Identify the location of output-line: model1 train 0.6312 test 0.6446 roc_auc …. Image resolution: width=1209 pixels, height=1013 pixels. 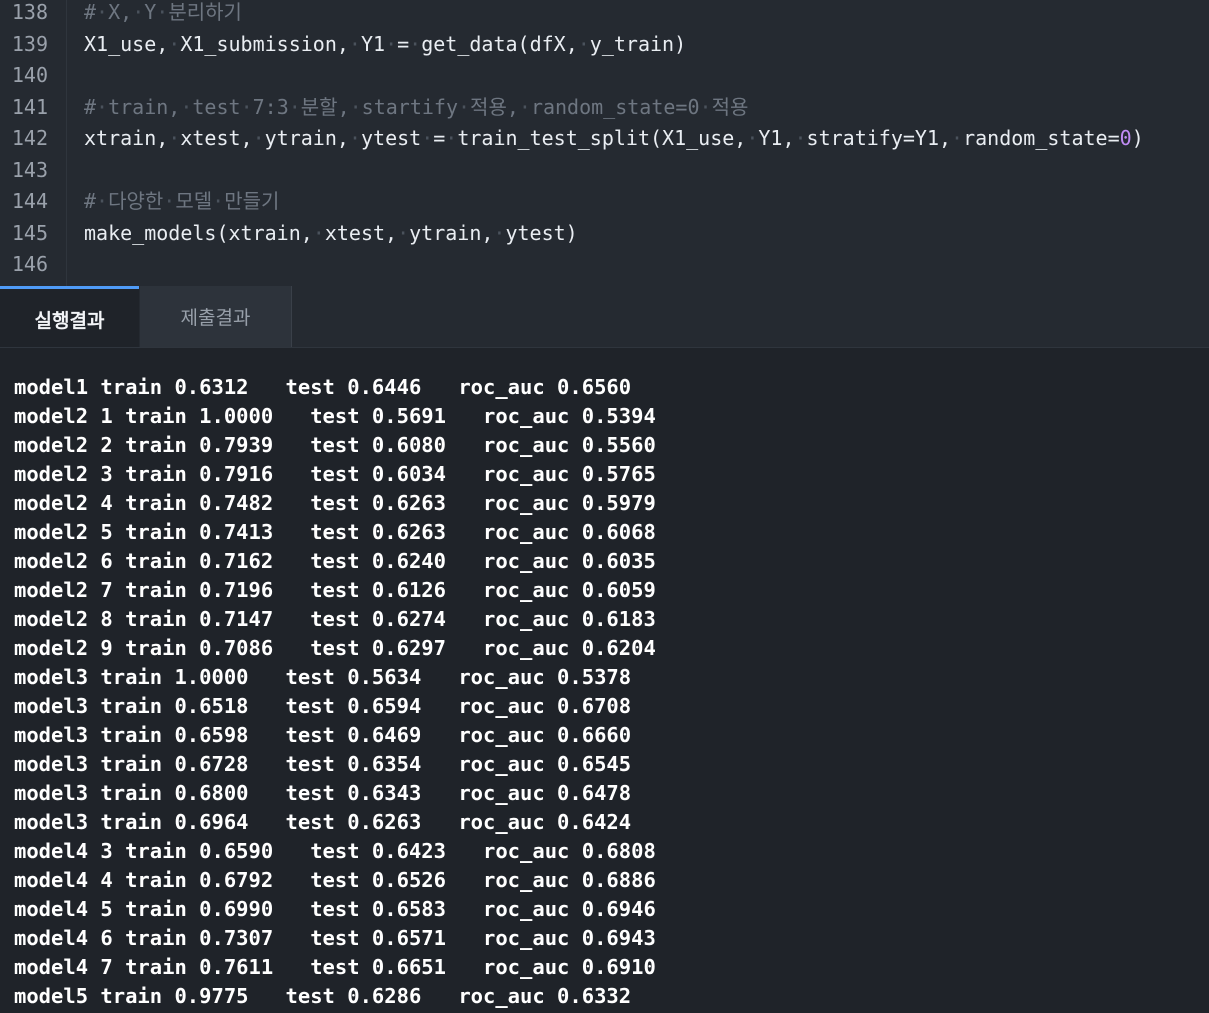
(323, 387).